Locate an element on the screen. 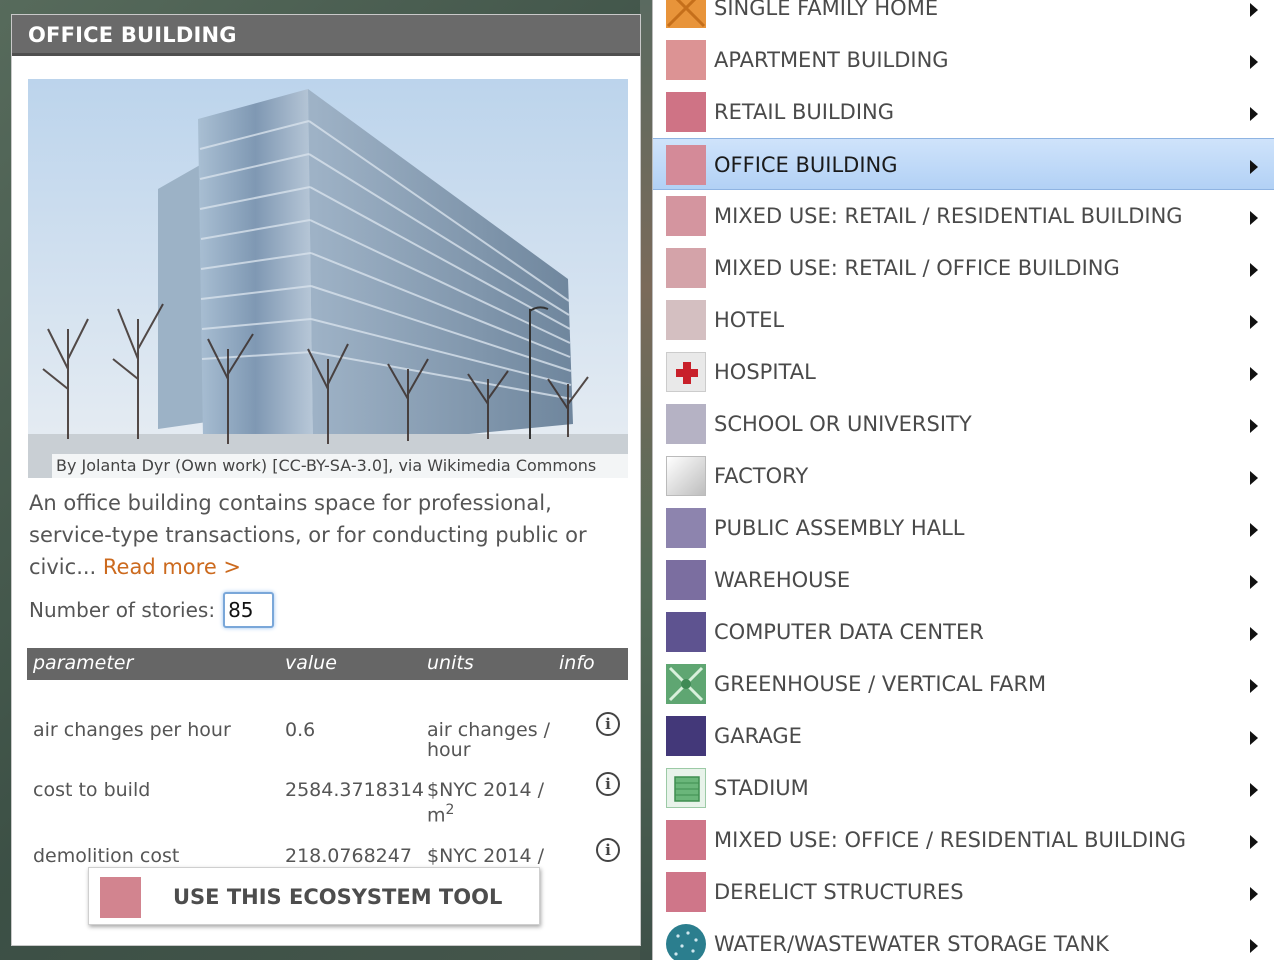 This screenshot has width=1274, height=960. menu-item-garage: GARAGE is located at coordinates (963, 736).